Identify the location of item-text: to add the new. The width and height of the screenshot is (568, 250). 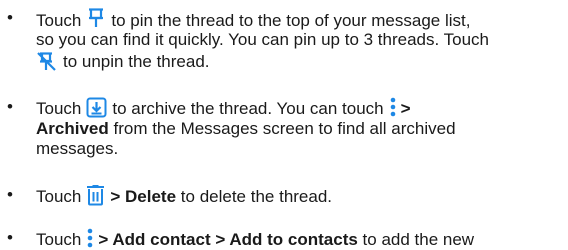
(418, 239).